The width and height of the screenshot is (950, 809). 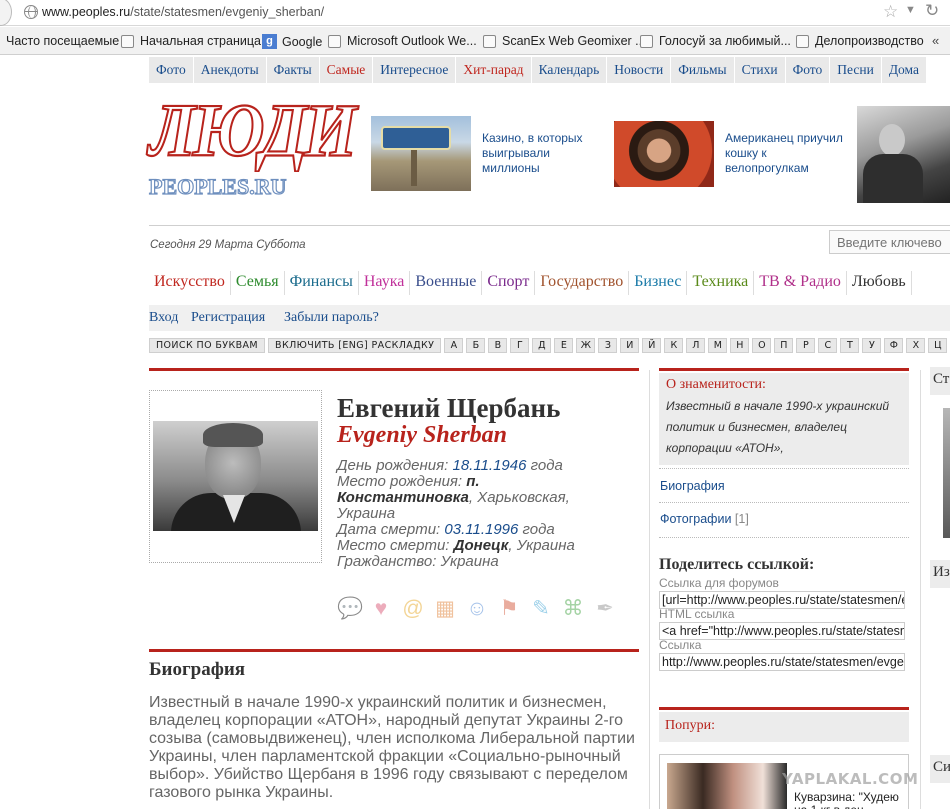 What do you see at coordinates (31, 12) in the screenshot?
I see `site-identity-icon` at bounding box center [31, 12].